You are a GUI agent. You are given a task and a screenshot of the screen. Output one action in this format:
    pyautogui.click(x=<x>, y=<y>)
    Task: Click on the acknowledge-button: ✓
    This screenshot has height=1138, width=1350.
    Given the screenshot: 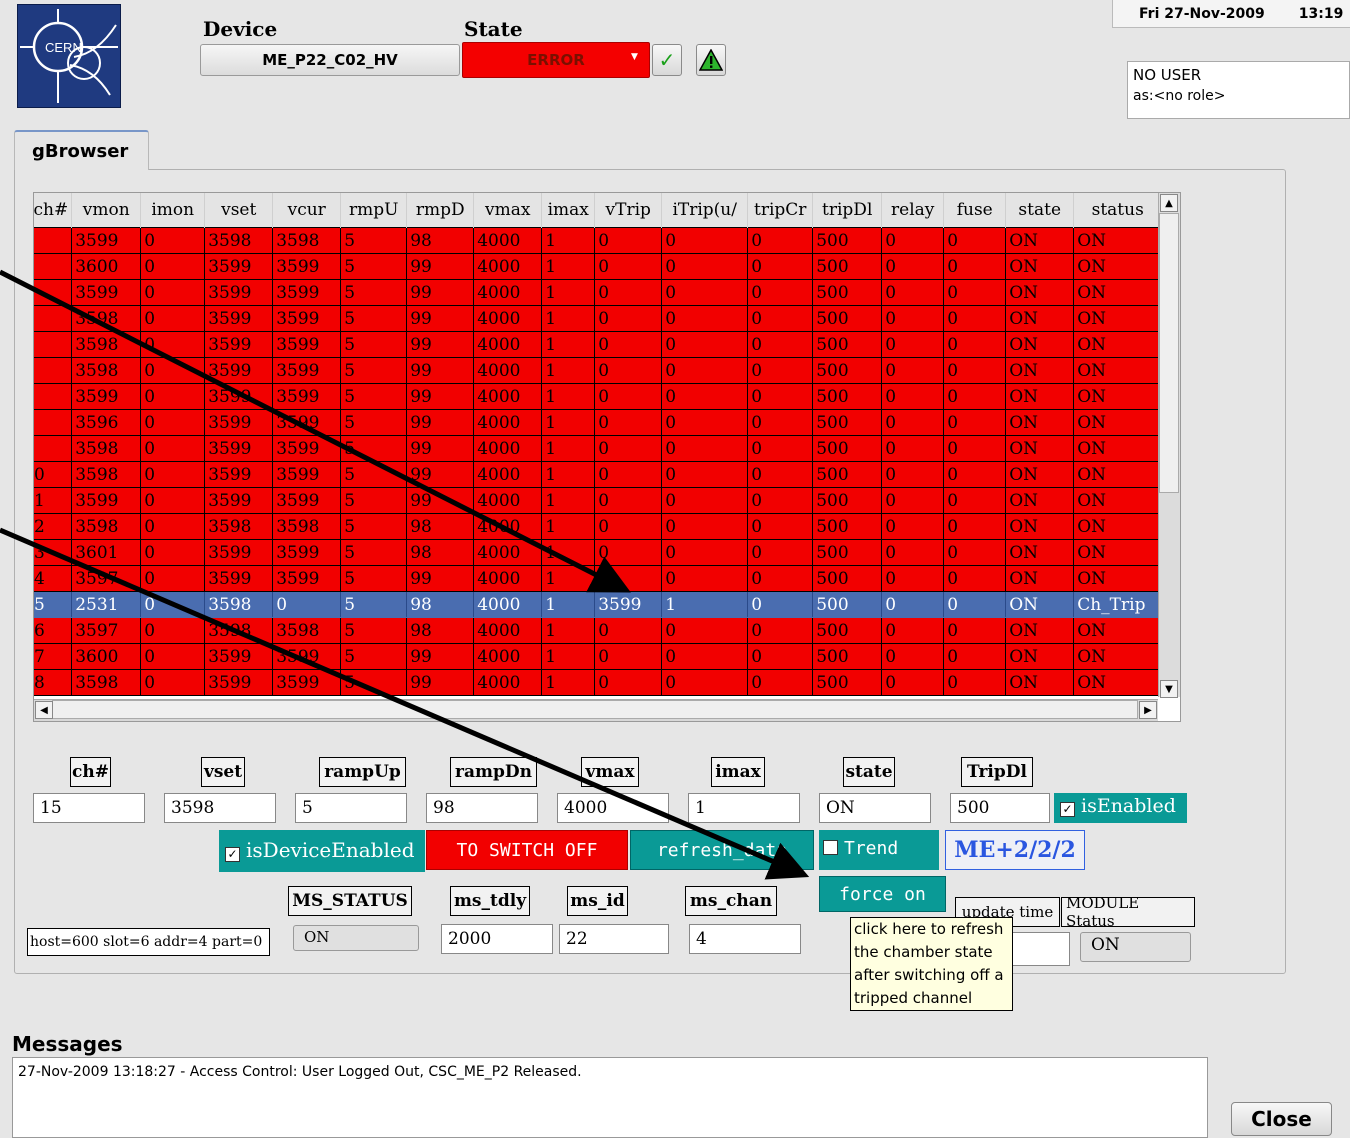 What is the action you would take?
    pyautogui.click(x=667, y=60)
    